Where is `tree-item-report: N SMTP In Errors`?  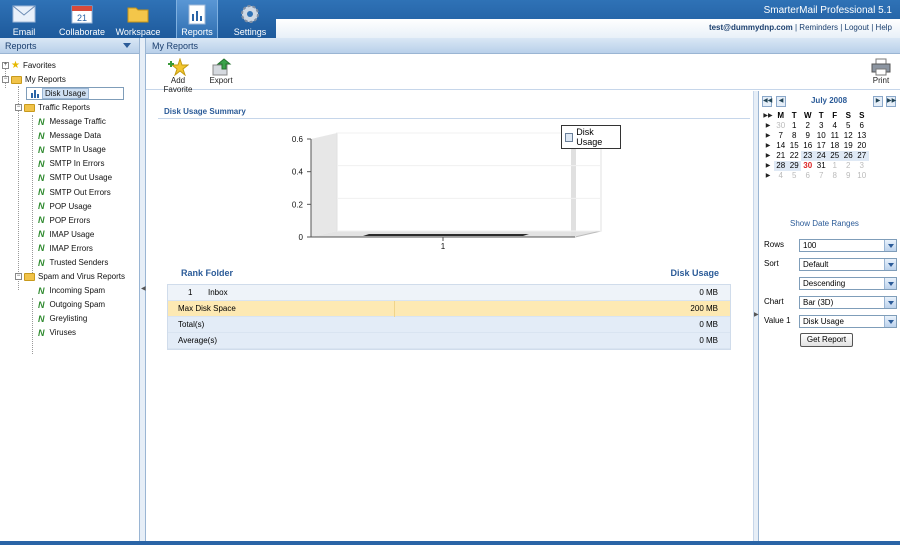 tree-item-report: N SMTP In Errors is located at coordinates (71, 163).